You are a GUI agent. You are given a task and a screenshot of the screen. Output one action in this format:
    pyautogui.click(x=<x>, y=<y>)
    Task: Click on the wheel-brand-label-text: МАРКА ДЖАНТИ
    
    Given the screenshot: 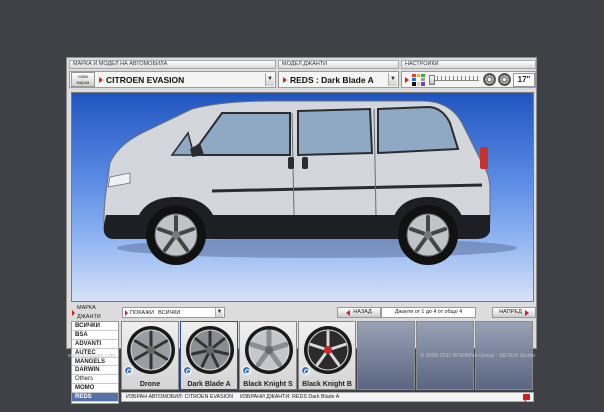 What is the action you would take?
    pyautogui.click(x=89, y=312)
    